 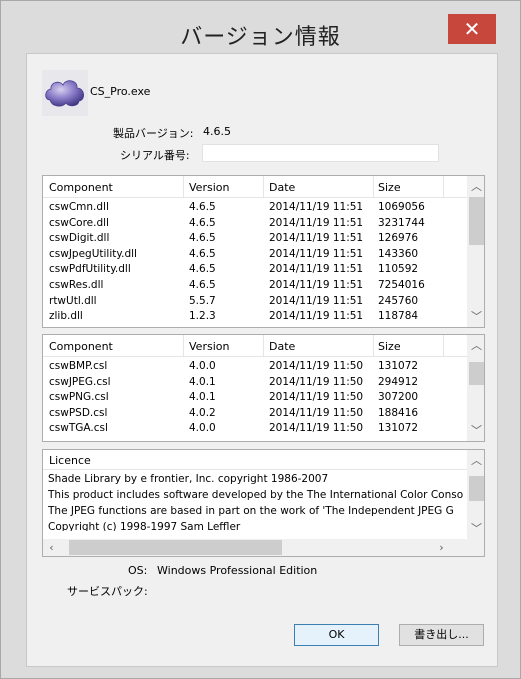 I want to click on table-row: cswCore.dll 4.6.5 2014/11/19 11:51 3231744, so click(x=256, y=223).